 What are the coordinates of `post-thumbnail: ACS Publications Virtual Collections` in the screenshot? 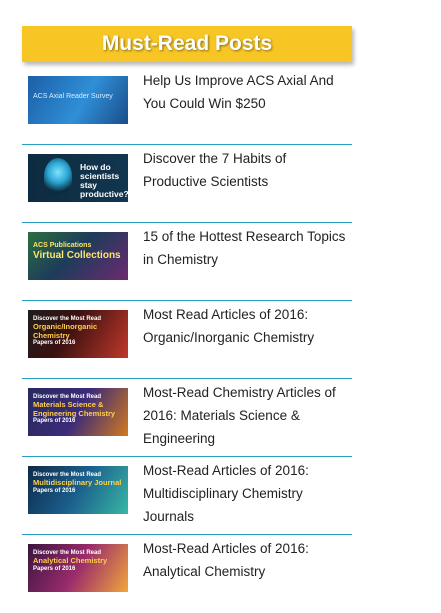 It's located at (78, 256).